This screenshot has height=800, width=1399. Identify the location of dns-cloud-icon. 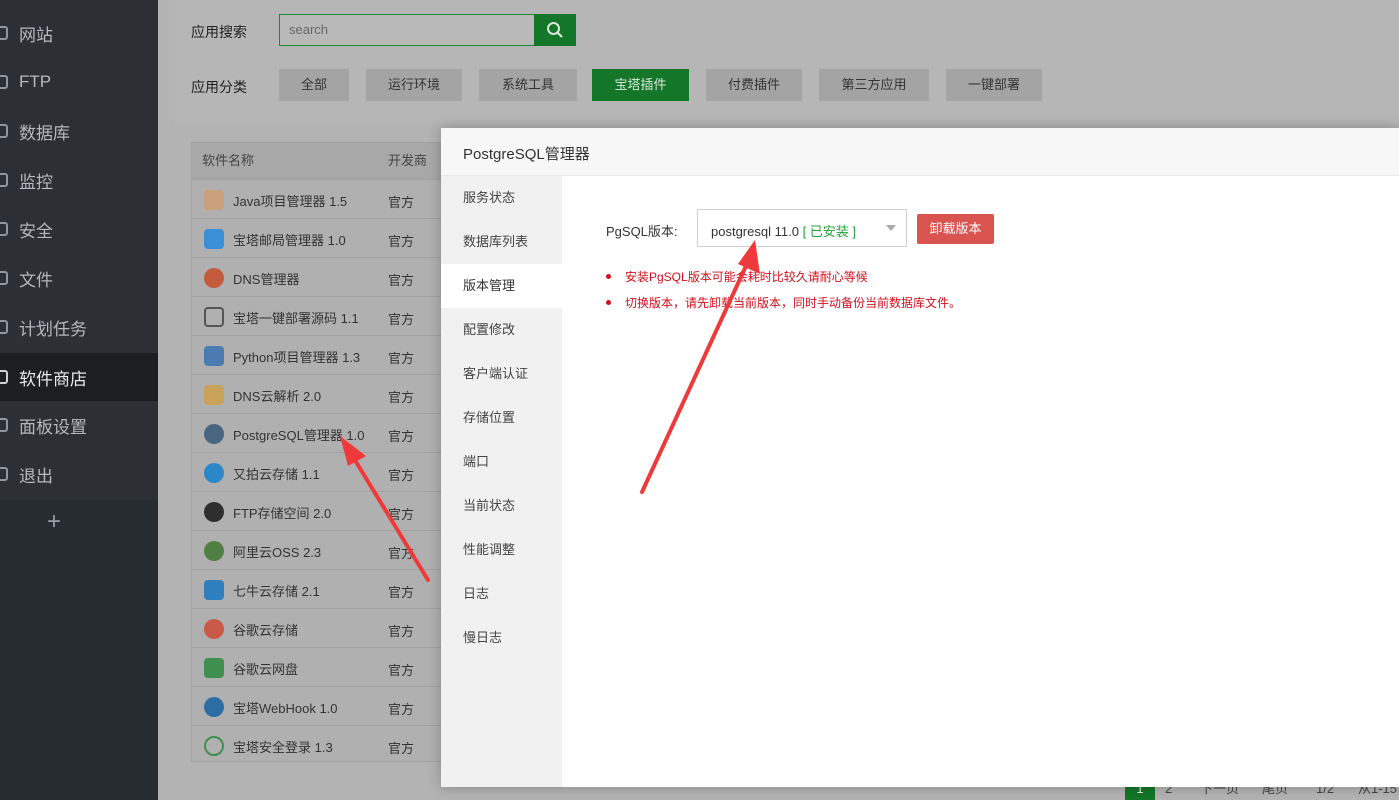
(214, 395).